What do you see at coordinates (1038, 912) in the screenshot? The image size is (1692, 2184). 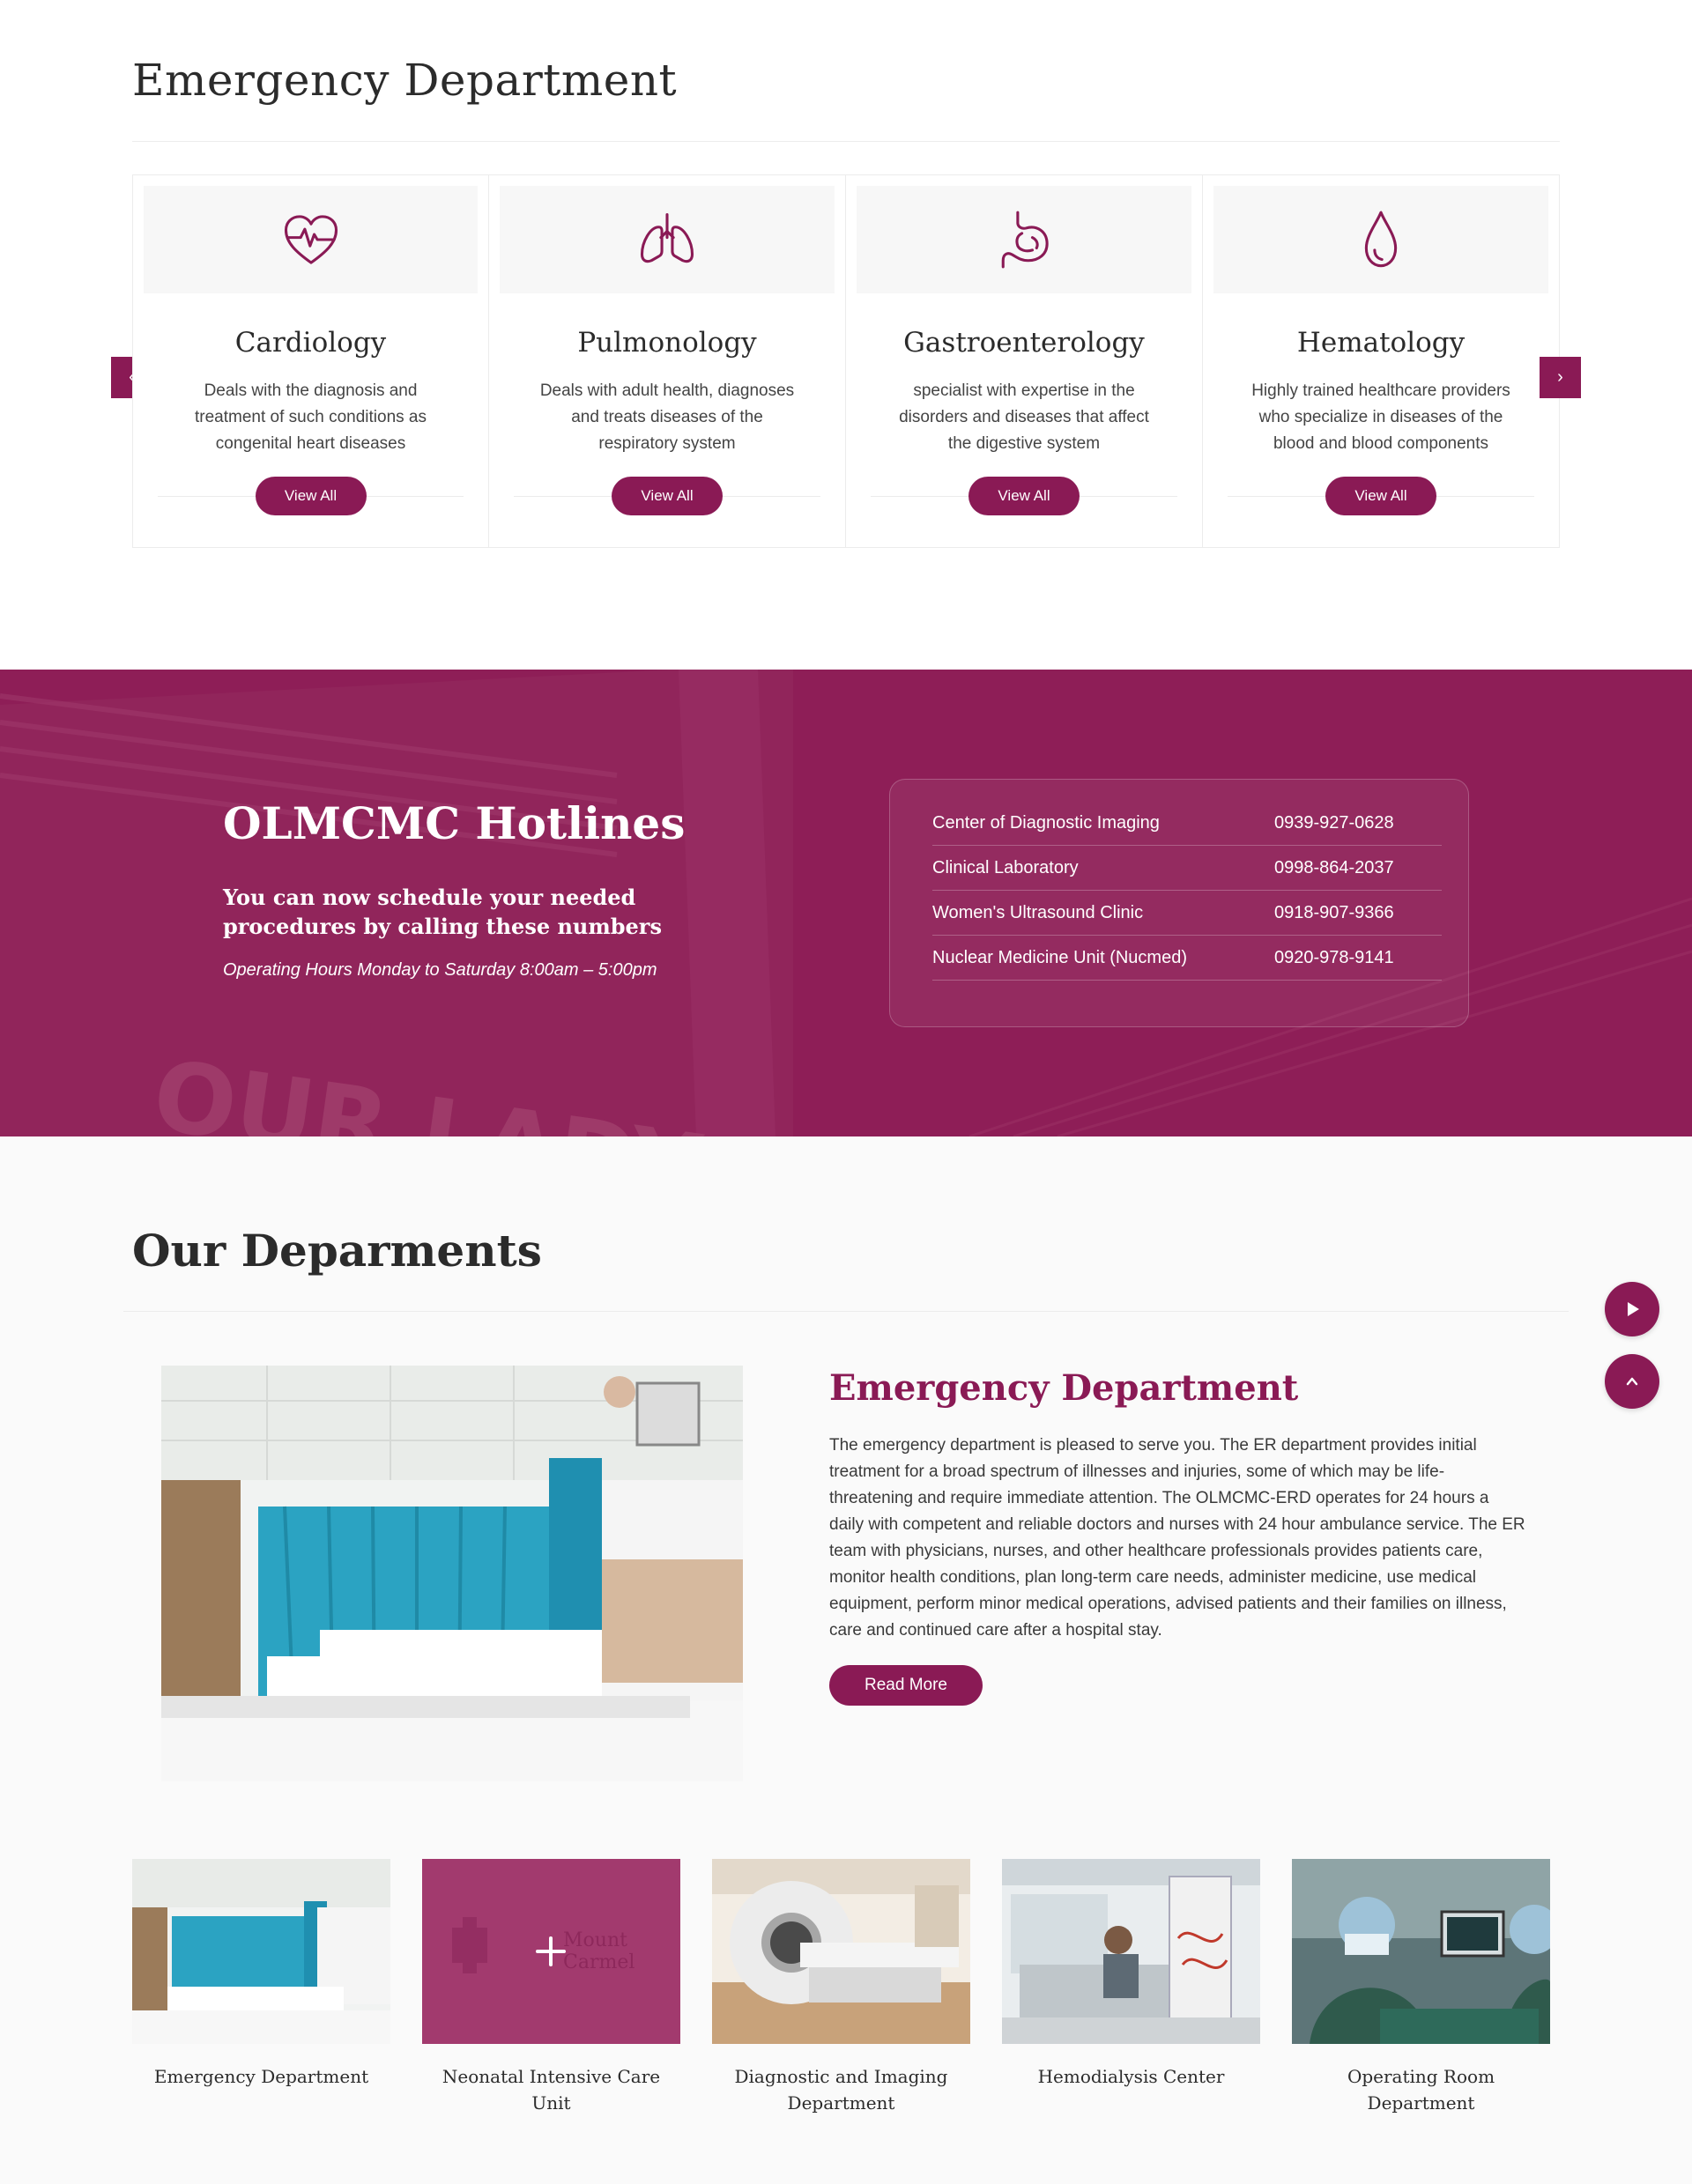 I see `hotline-name: Women's Ultrasound Clinic` at bounding box center [1038, 912].